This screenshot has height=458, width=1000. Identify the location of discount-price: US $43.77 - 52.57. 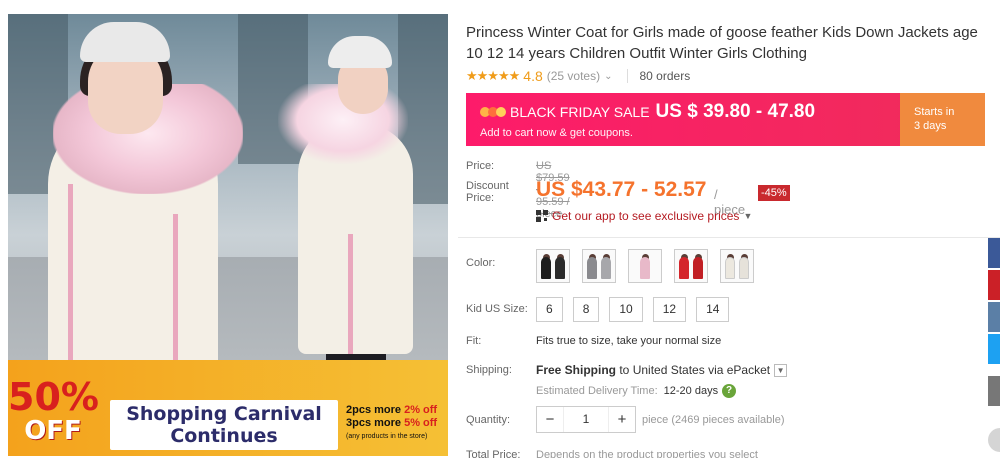
(621, 189).